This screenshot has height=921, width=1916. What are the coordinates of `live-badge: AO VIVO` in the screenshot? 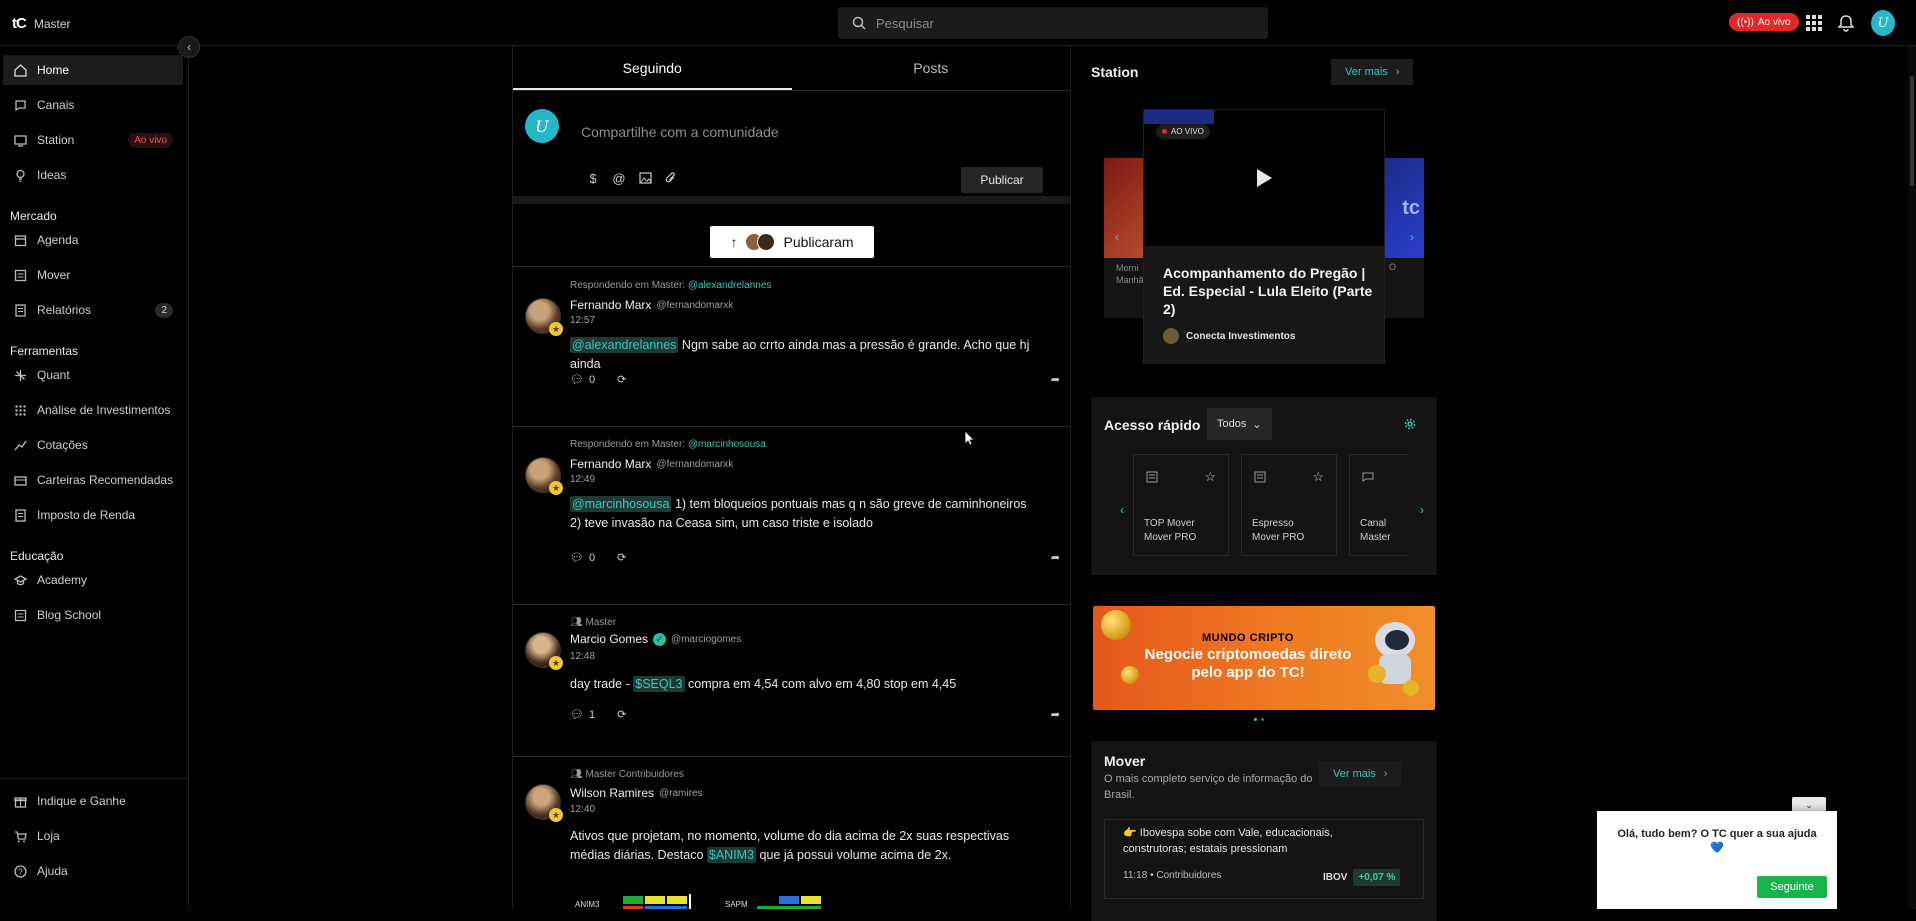 It's located at (1183, 131).